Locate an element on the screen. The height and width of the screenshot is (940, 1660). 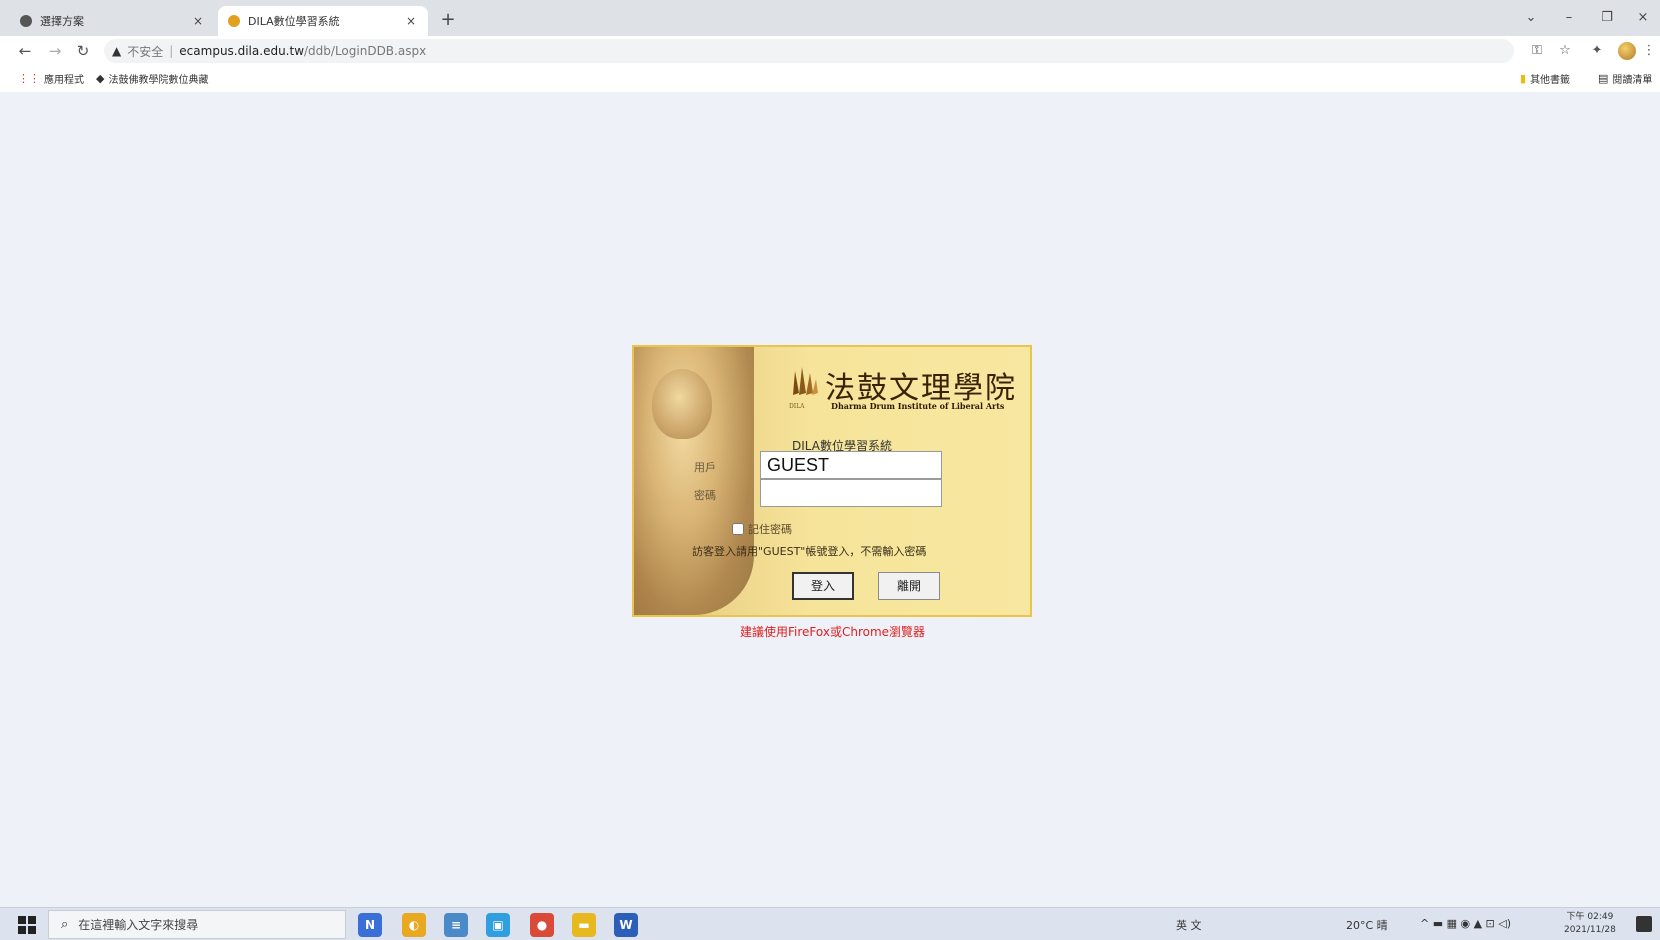
bookmark-label: 其他書籤 is located at coordinates (1550, 80).